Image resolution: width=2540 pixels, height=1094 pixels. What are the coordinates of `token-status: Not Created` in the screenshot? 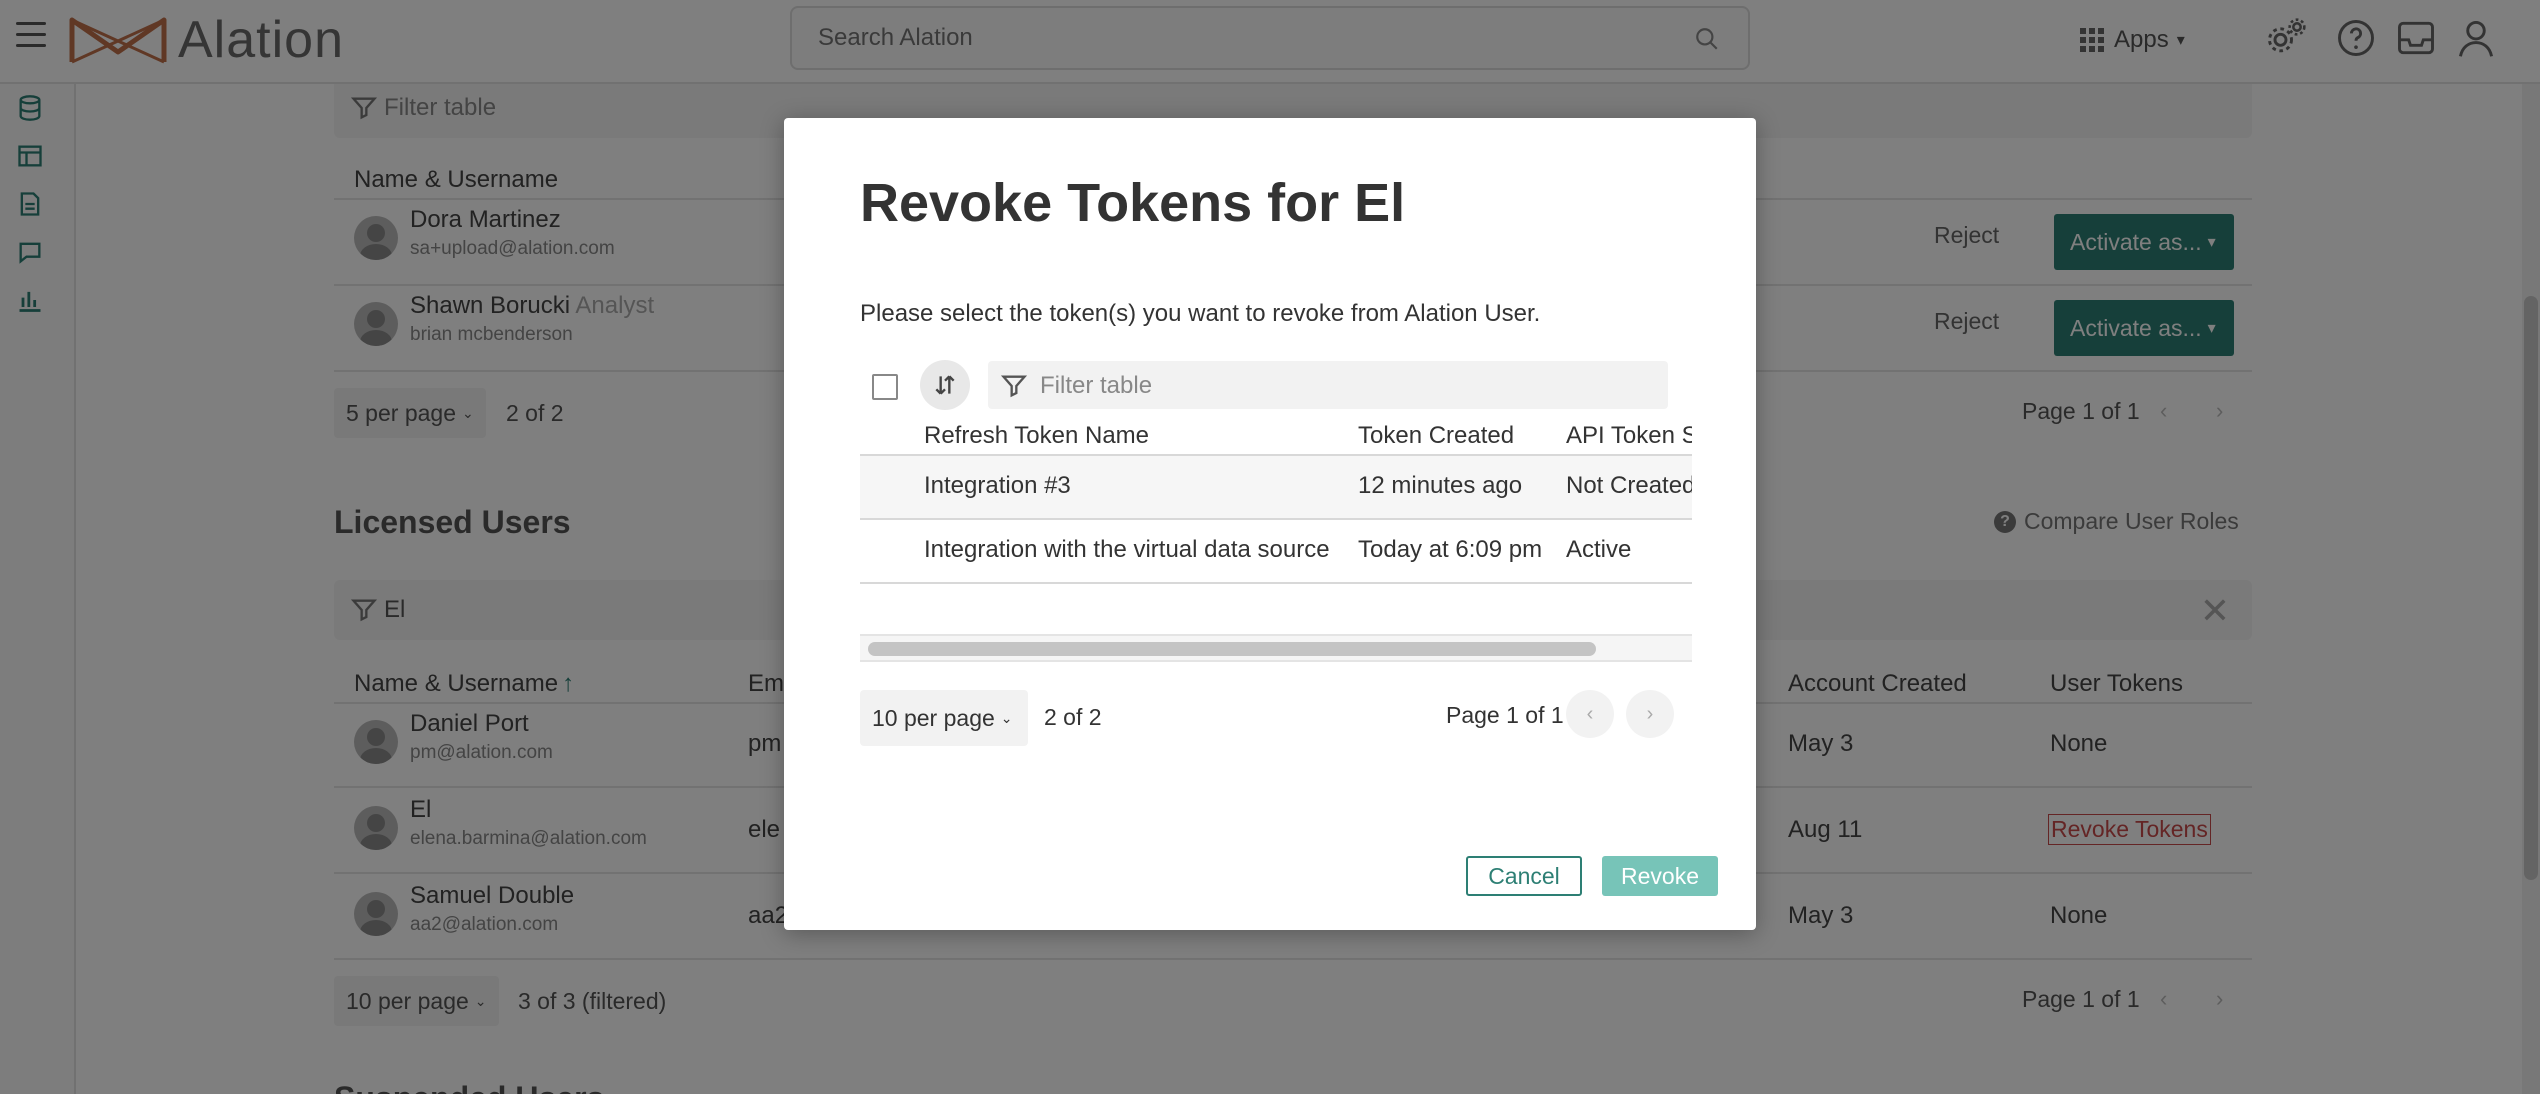 It's located at (1629, 485).